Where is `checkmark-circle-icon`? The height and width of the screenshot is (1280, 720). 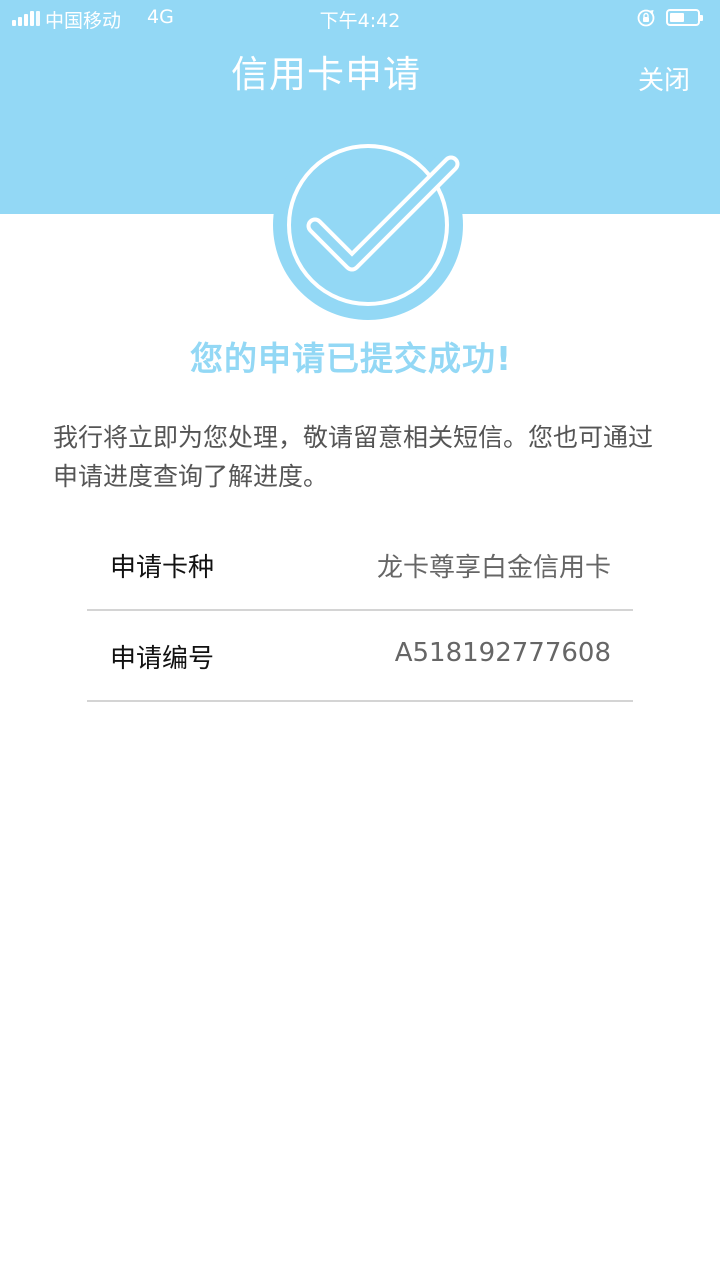
checkmark-circle-icon is located at coordinates (368, 225).